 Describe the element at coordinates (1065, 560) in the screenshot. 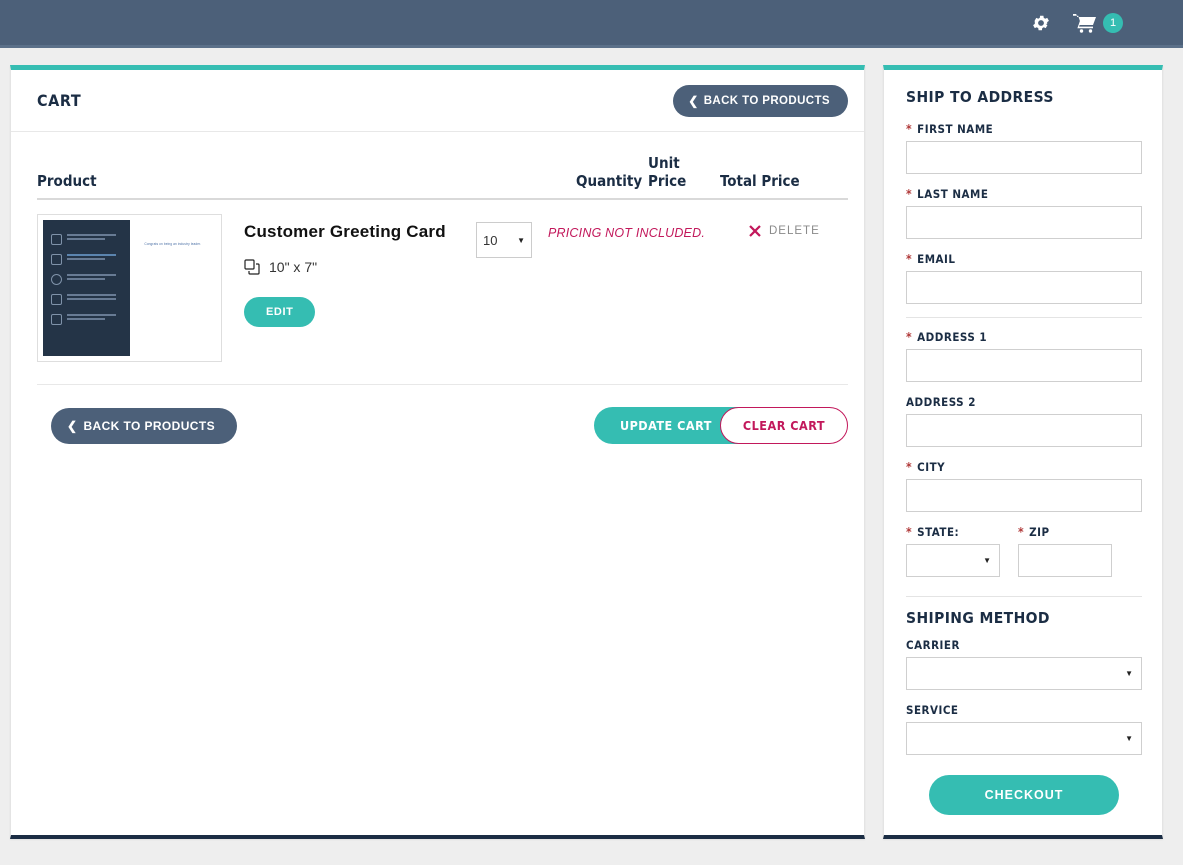

I see `zip-input` at that location.